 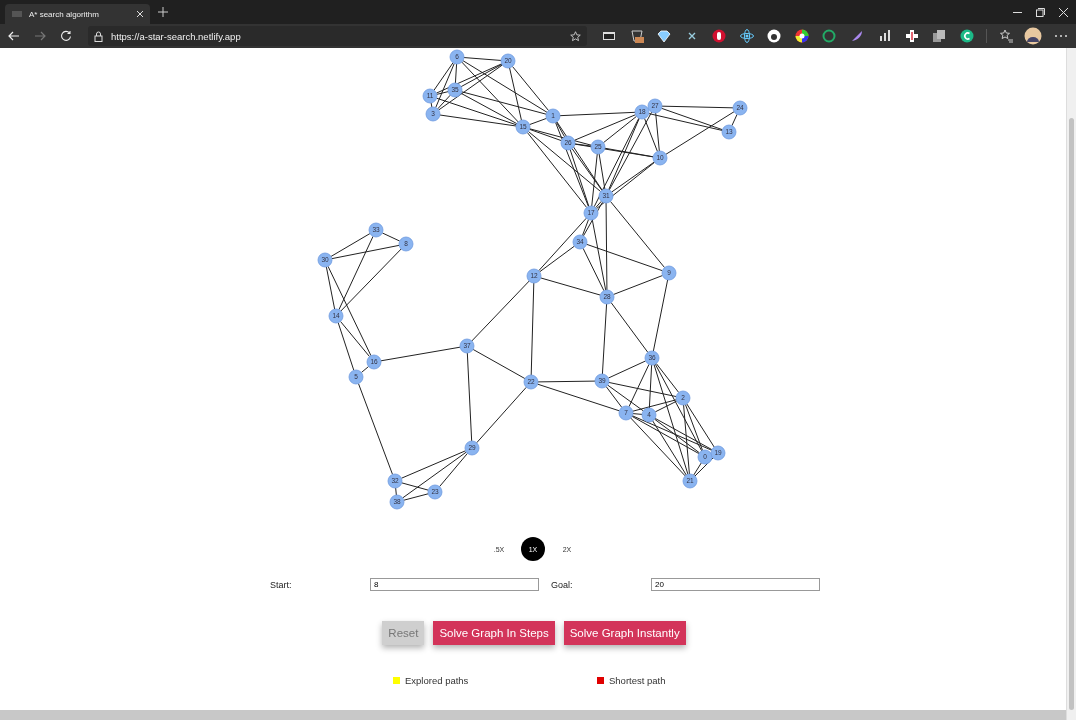 What do you see at coordinates (735, 584) in the screenshot?
I see `goal-field: 20` at bounding box center [735, 584].